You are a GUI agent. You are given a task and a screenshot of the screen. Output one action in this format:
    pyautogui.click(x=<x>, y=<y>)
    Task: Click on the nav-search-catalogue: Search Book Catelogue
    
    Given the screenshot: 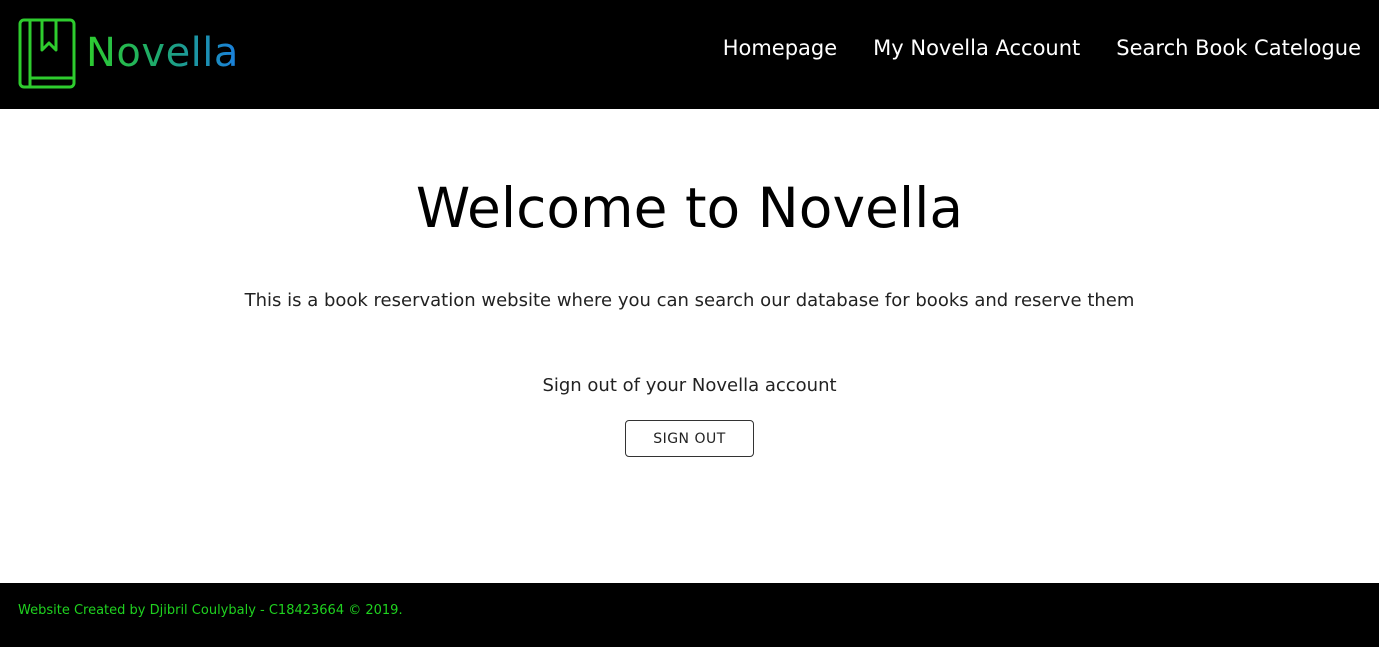 What is the action you would take?
    pyautogui.click(x=1238, y=48)
    